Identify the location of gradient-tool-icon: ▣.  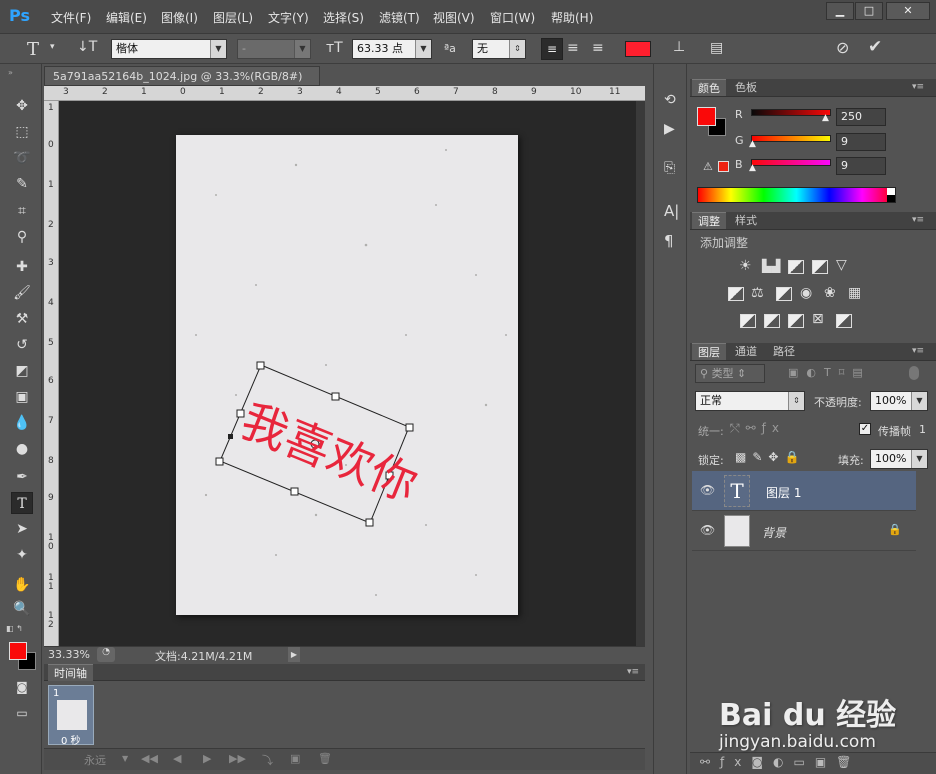
(22, 397).